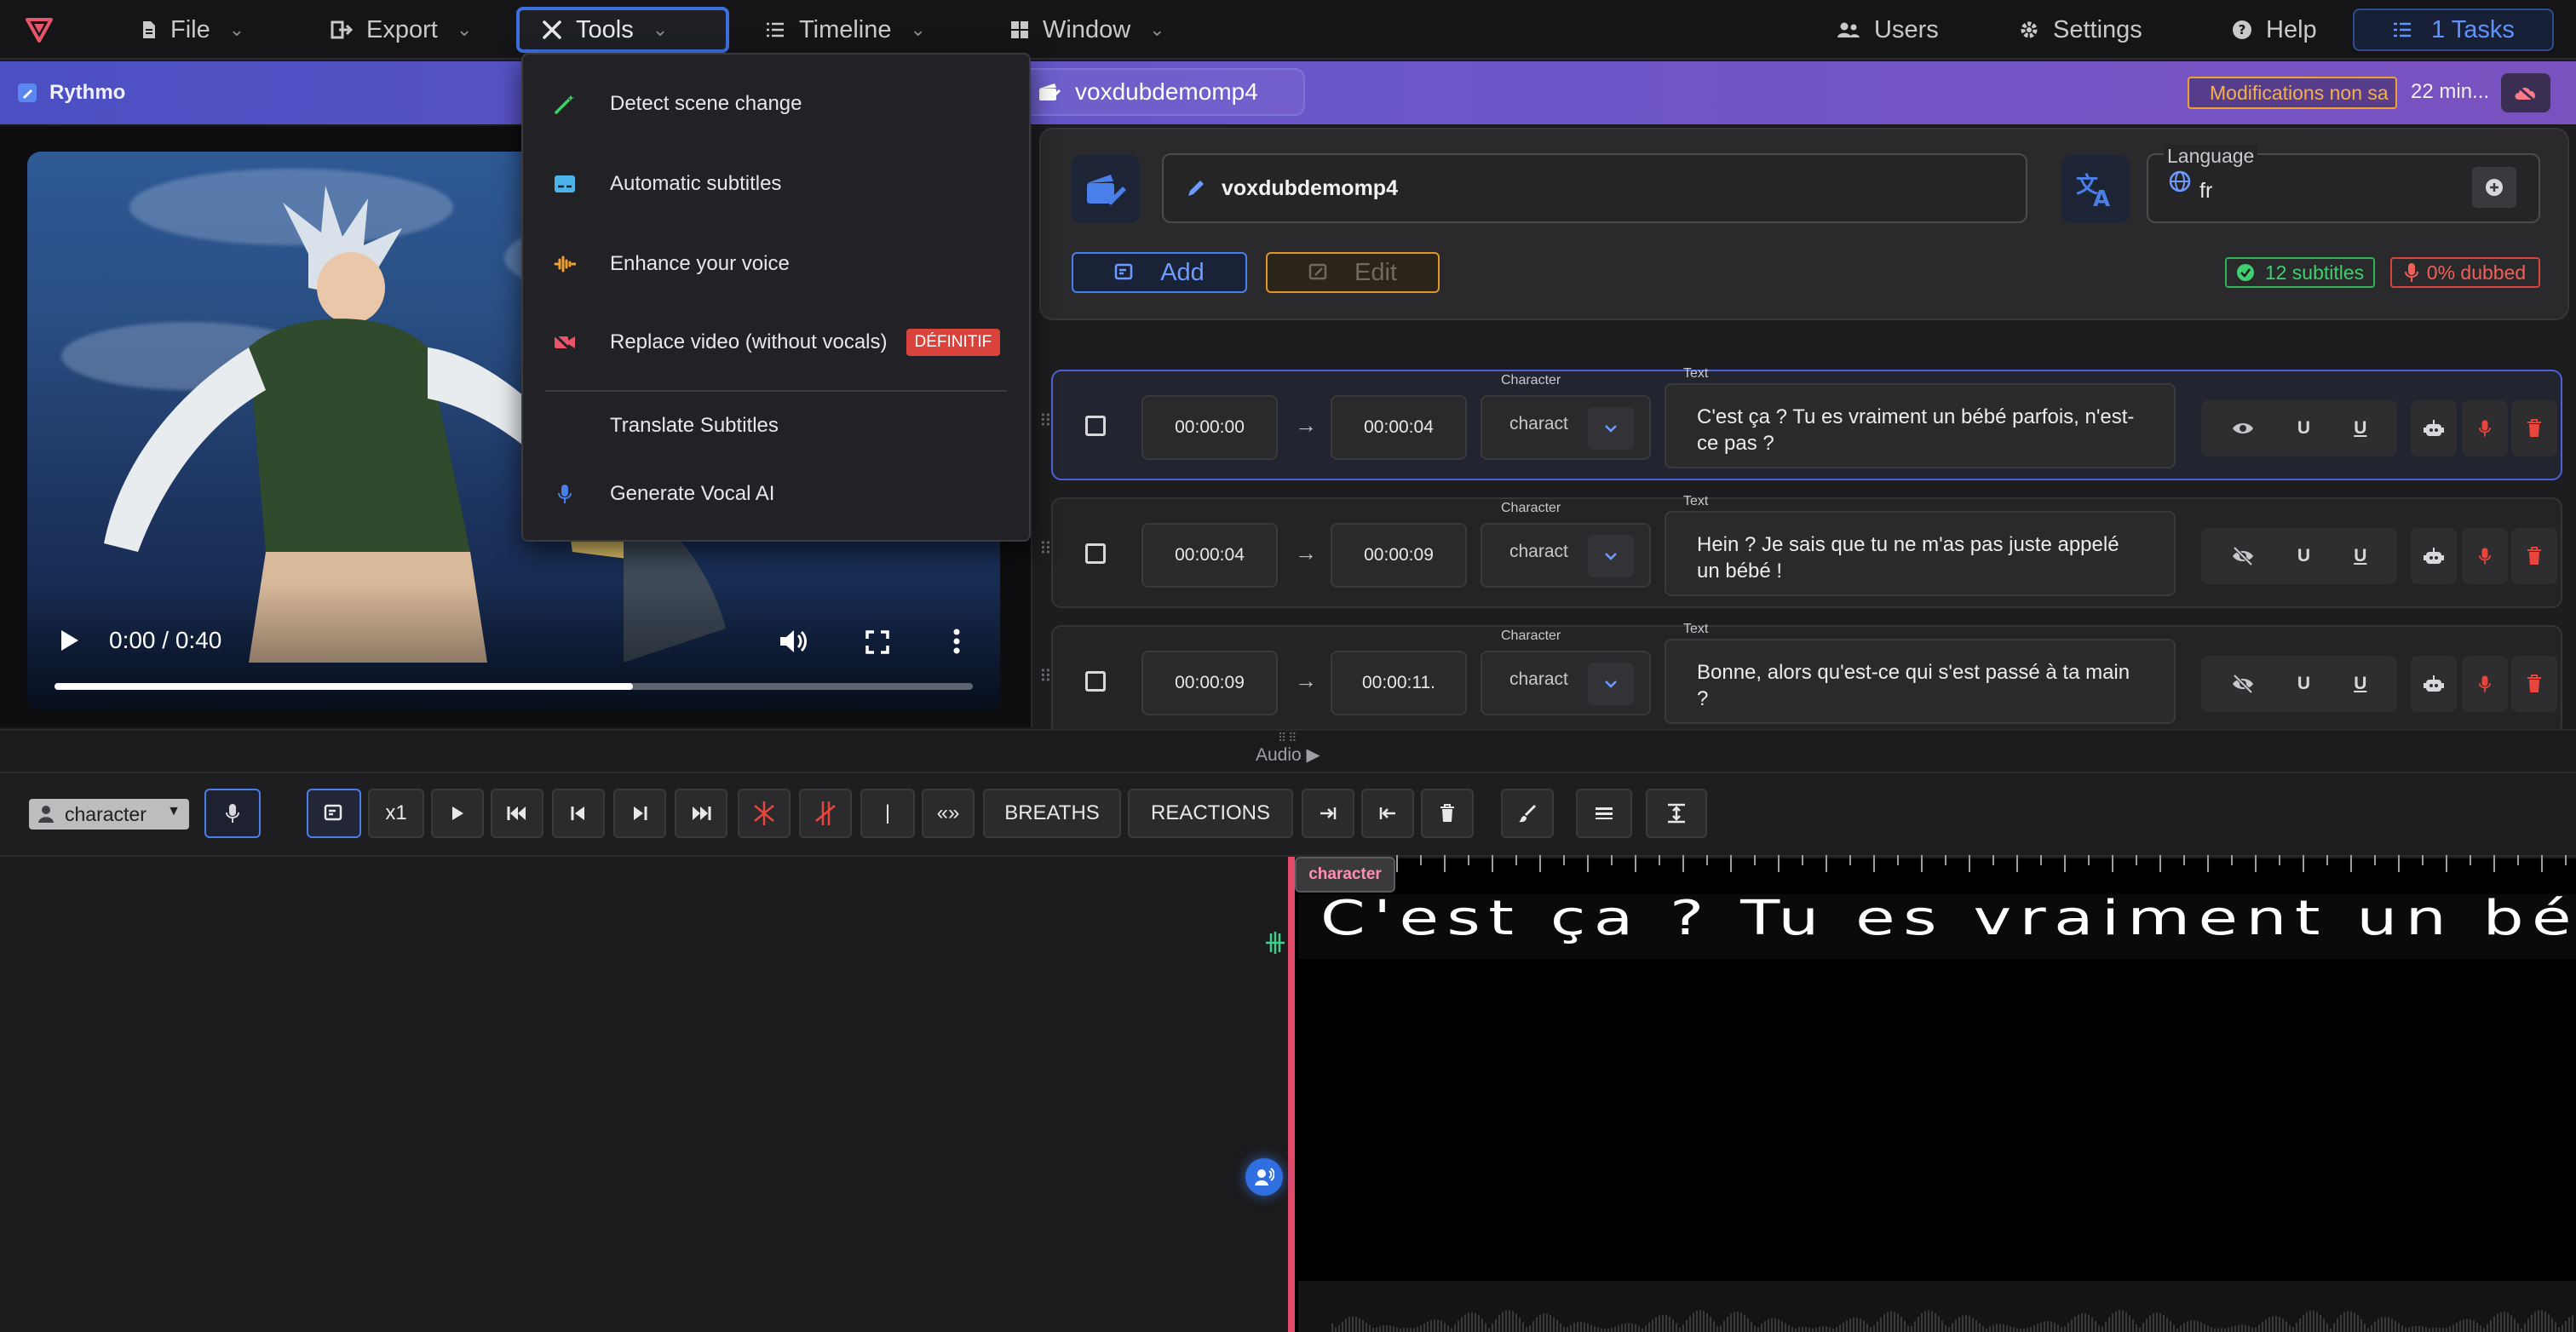  I want to click on breaths-button: BREATHS, so click(1052, 814).